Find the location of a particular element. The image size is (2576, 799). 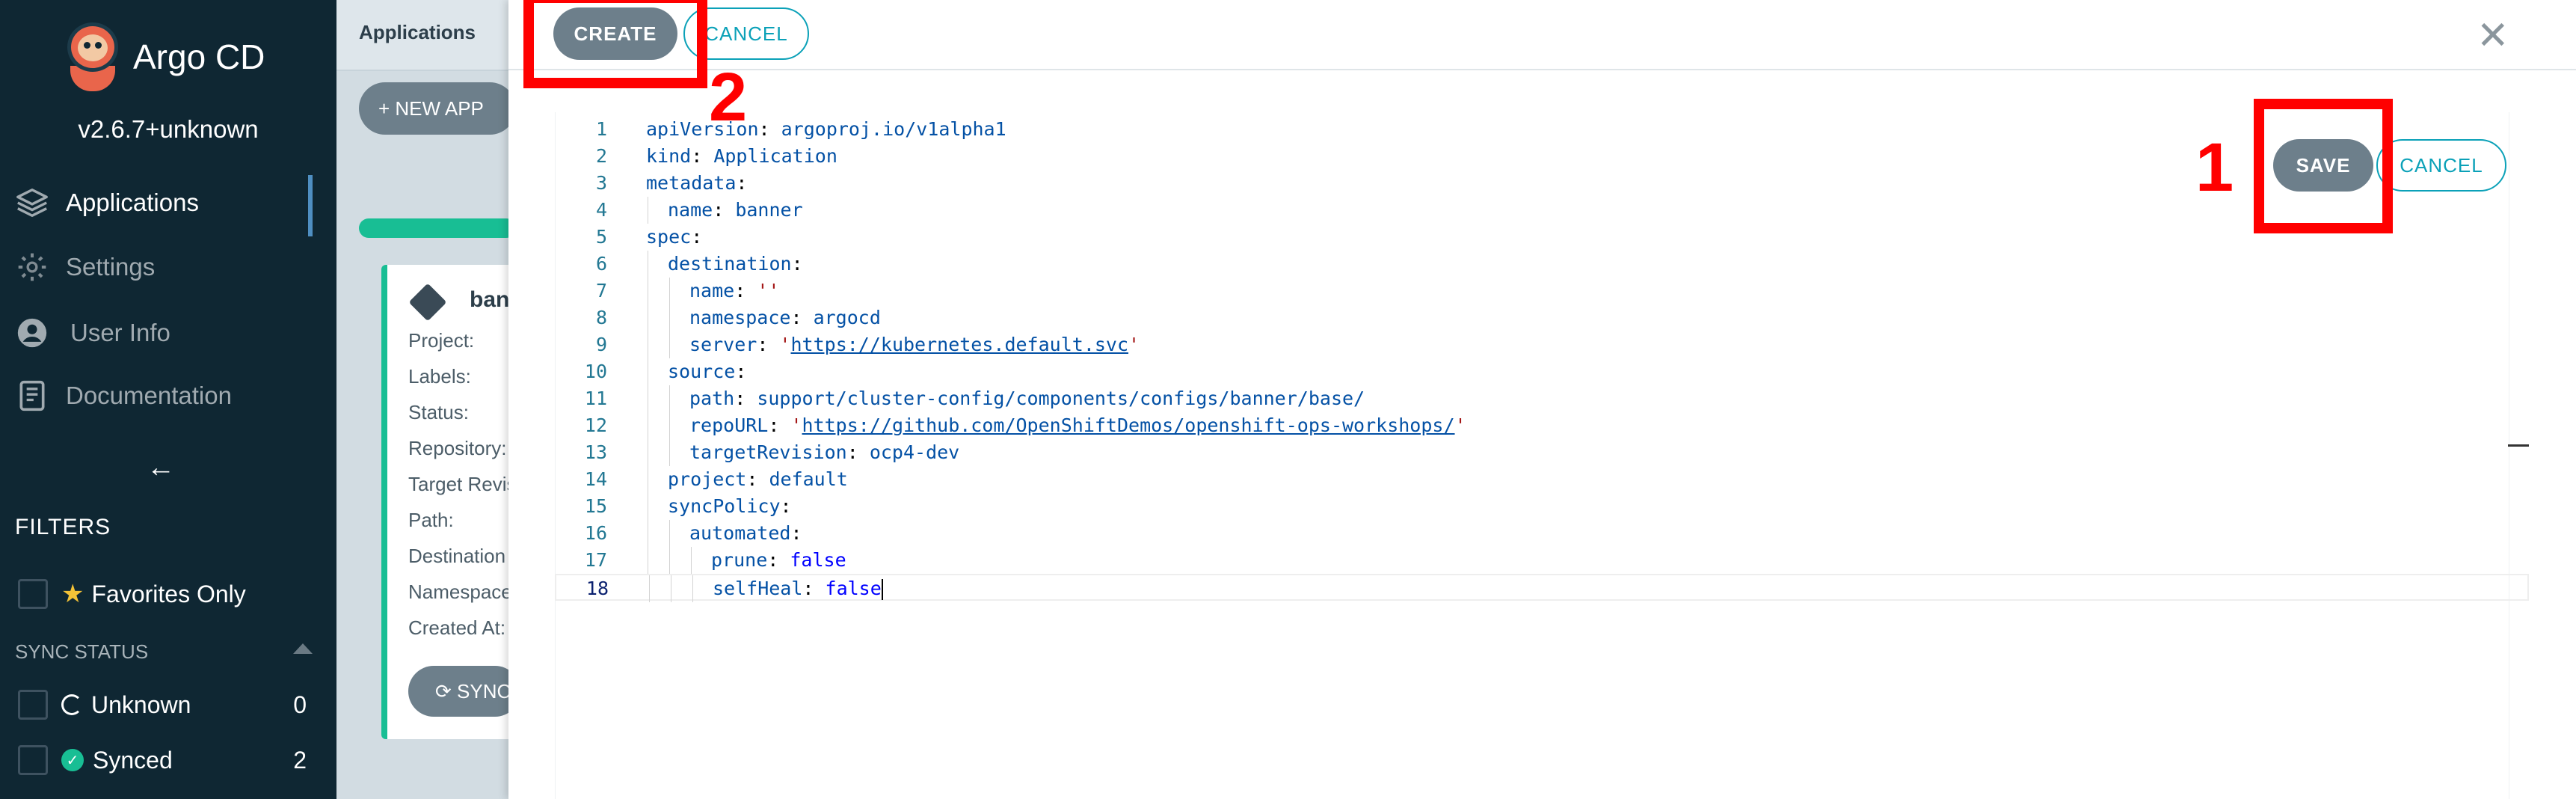

sync-filter-unknown: Unknown 0 is located at coordinates (162, 705).